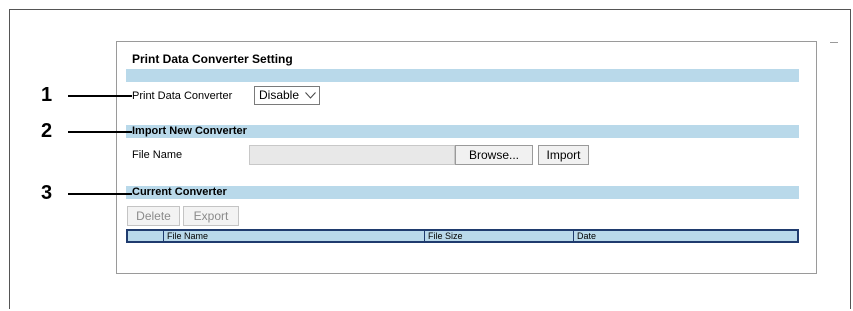  I want to click on section-bar-top, so click(462, 75).